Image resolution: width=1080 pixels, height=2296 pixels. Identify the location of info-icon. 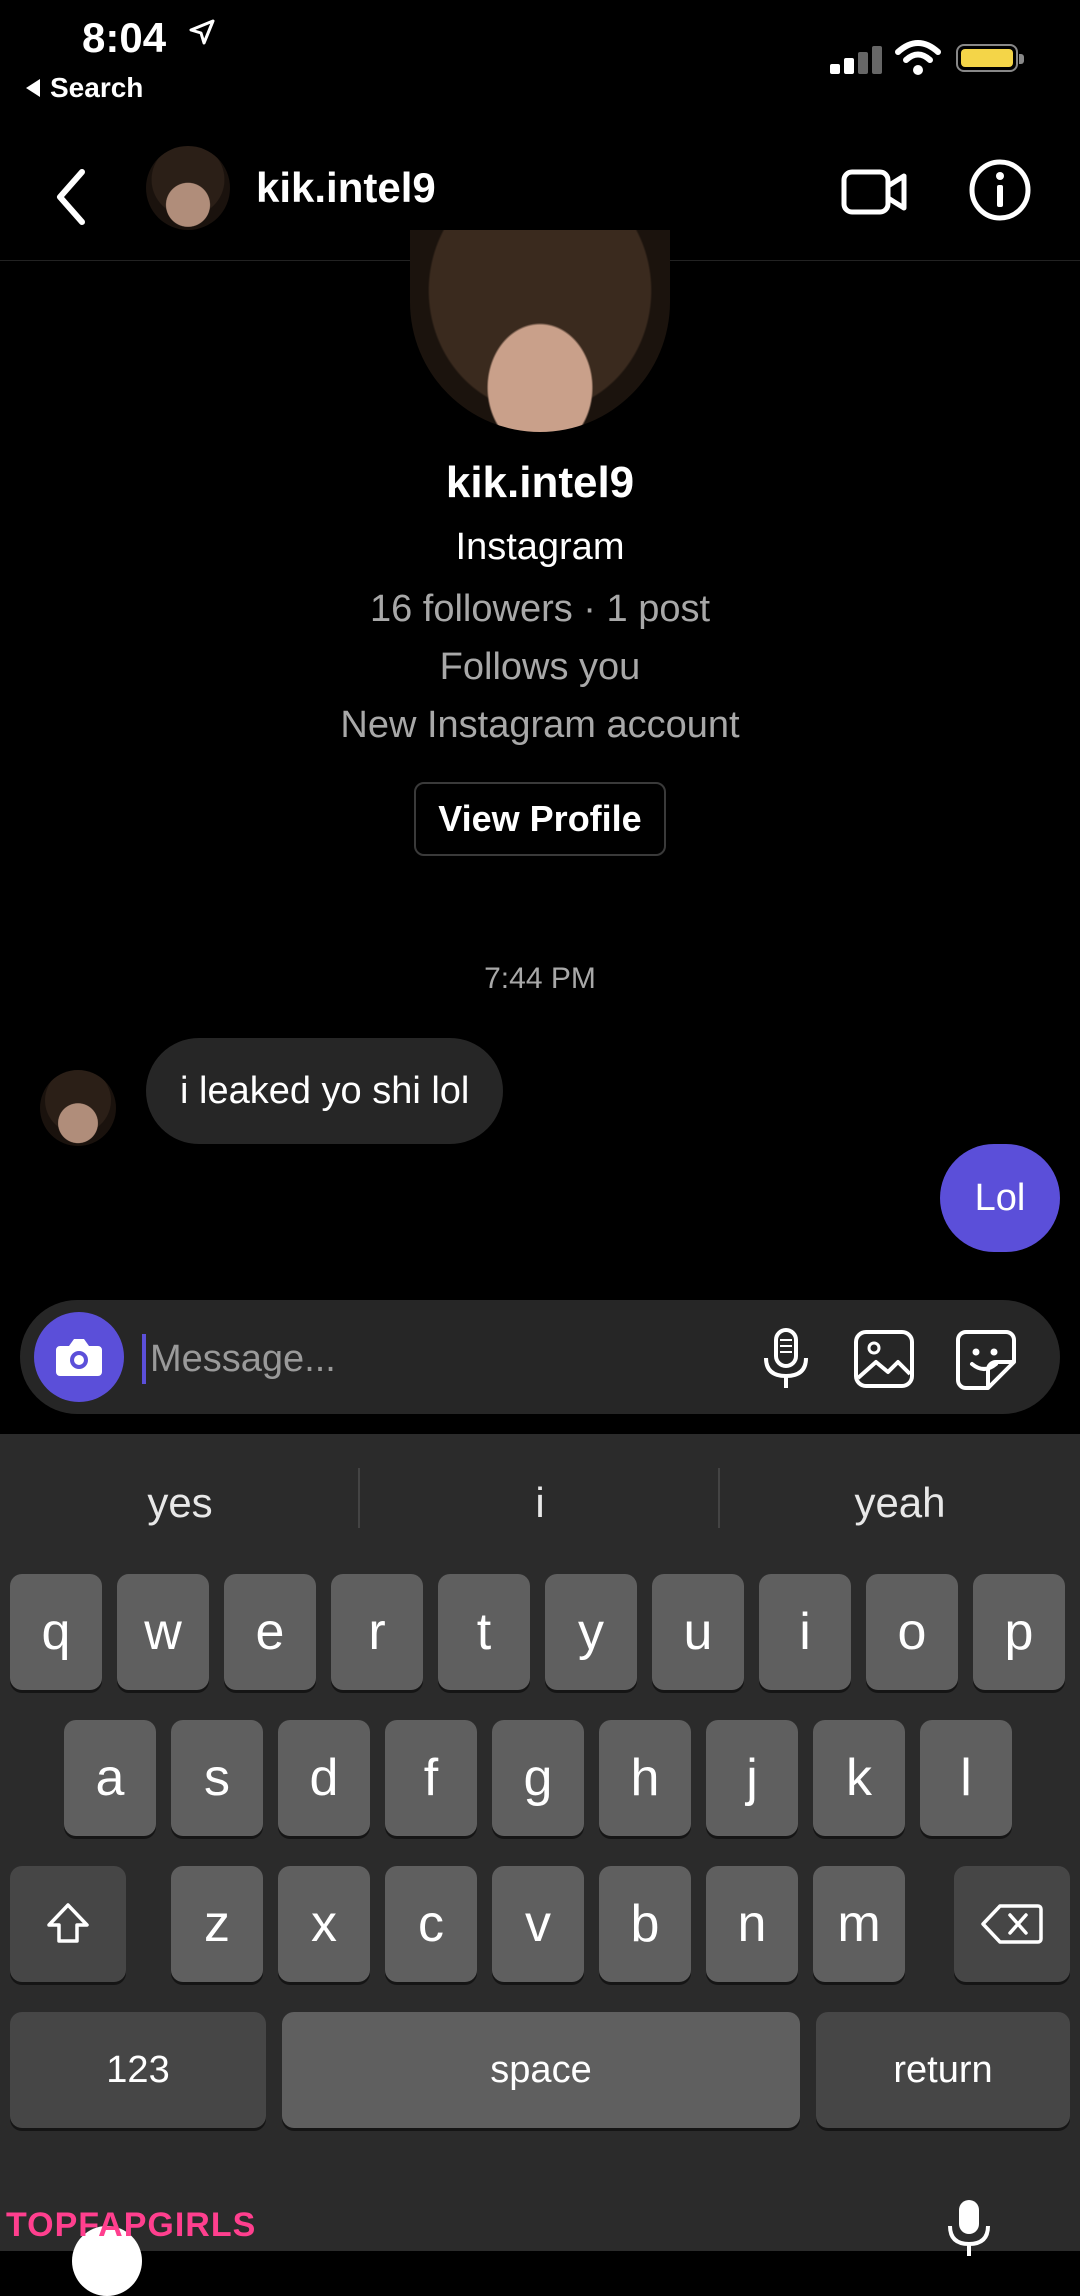
(1000, 190).